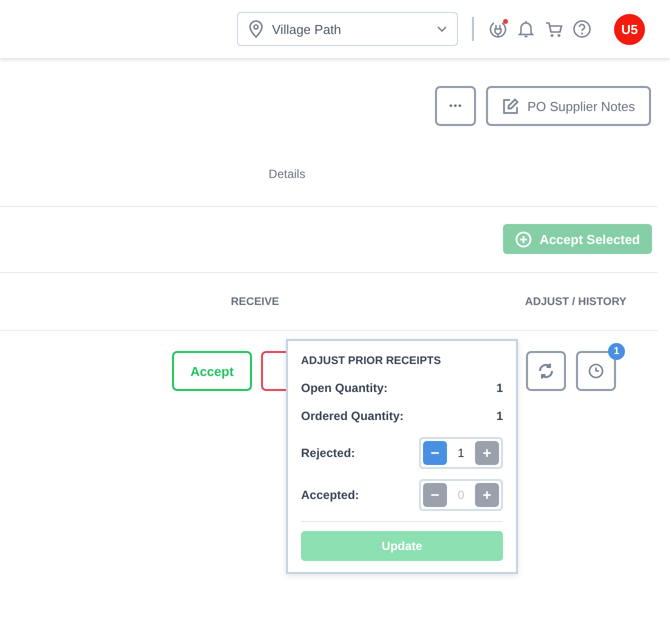  What do you see at coordinates (629, 29) in the screenshot?
I see `user-avatar: U5` at bounding box center [629, 29].